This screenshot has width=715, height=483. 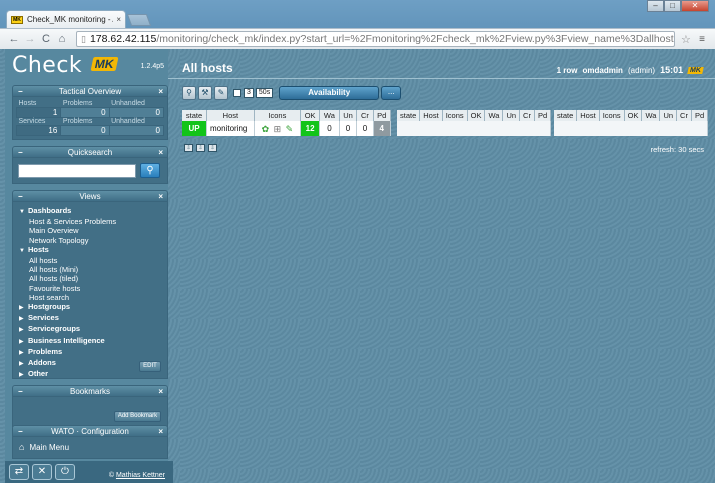 I want to click on add-bookmark-button: Add Bookmark, so click(x=137, y=416).